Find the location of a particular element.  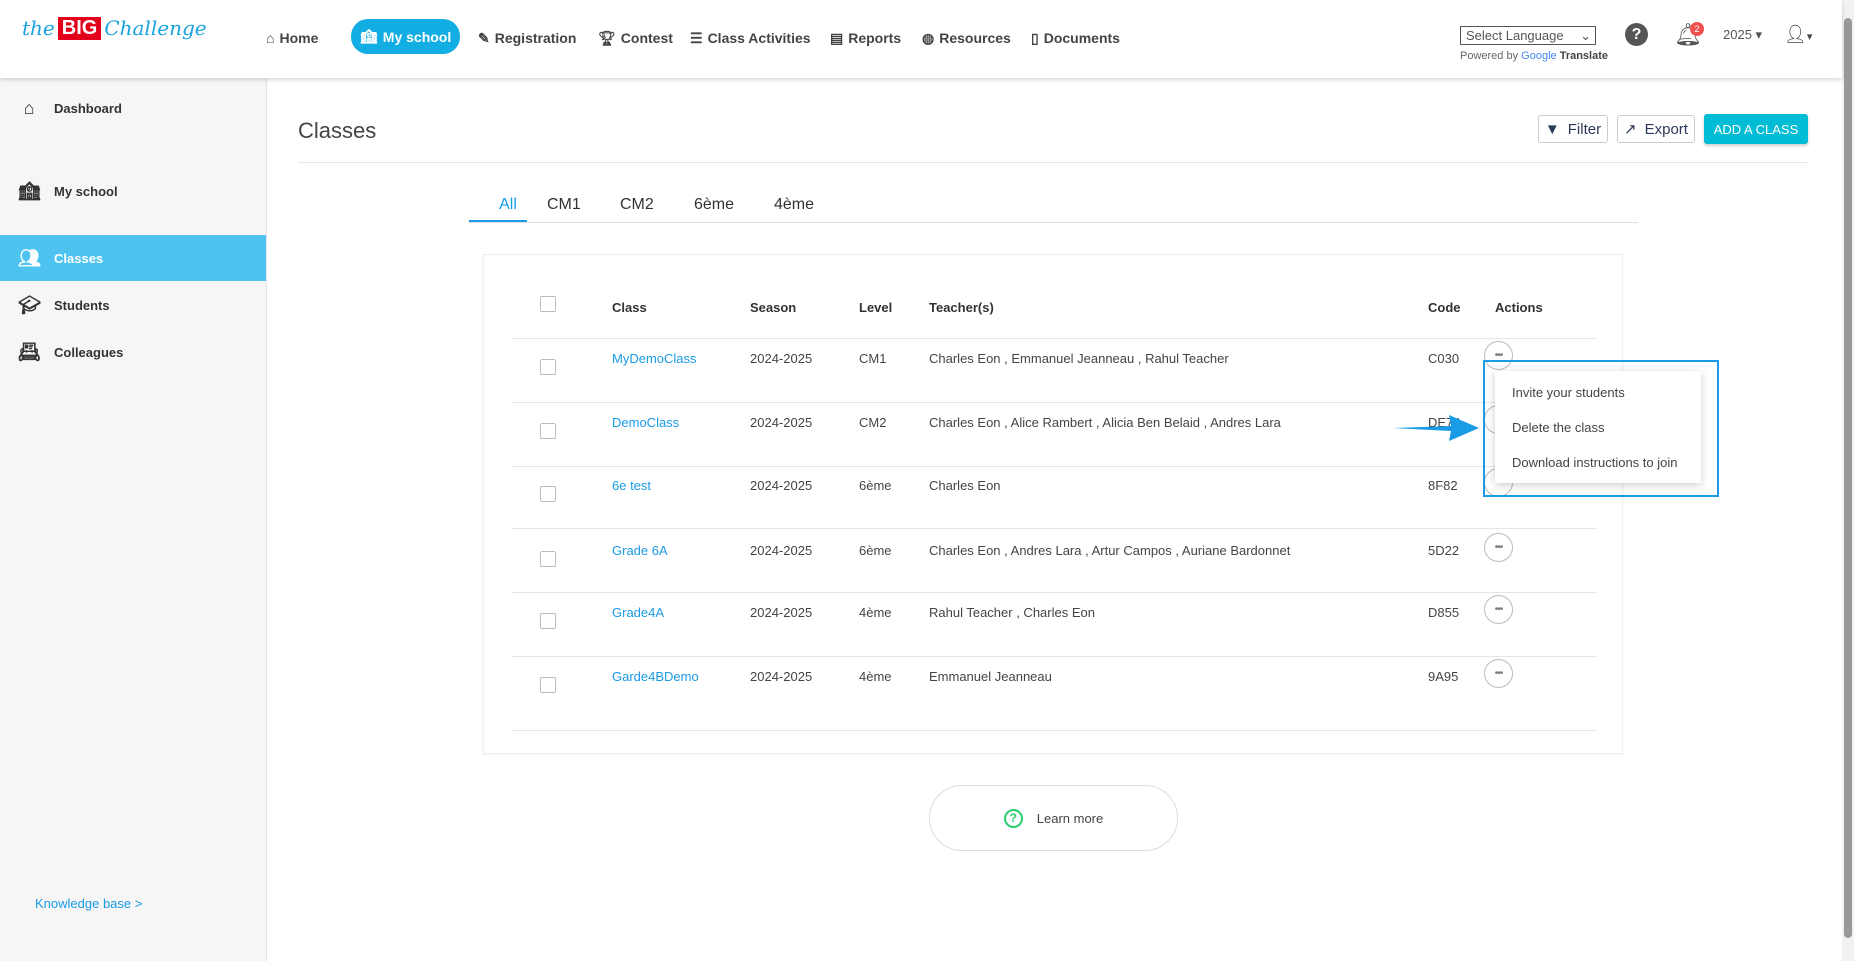

export-icon: ↗ is located at coordinates (1630, 129).